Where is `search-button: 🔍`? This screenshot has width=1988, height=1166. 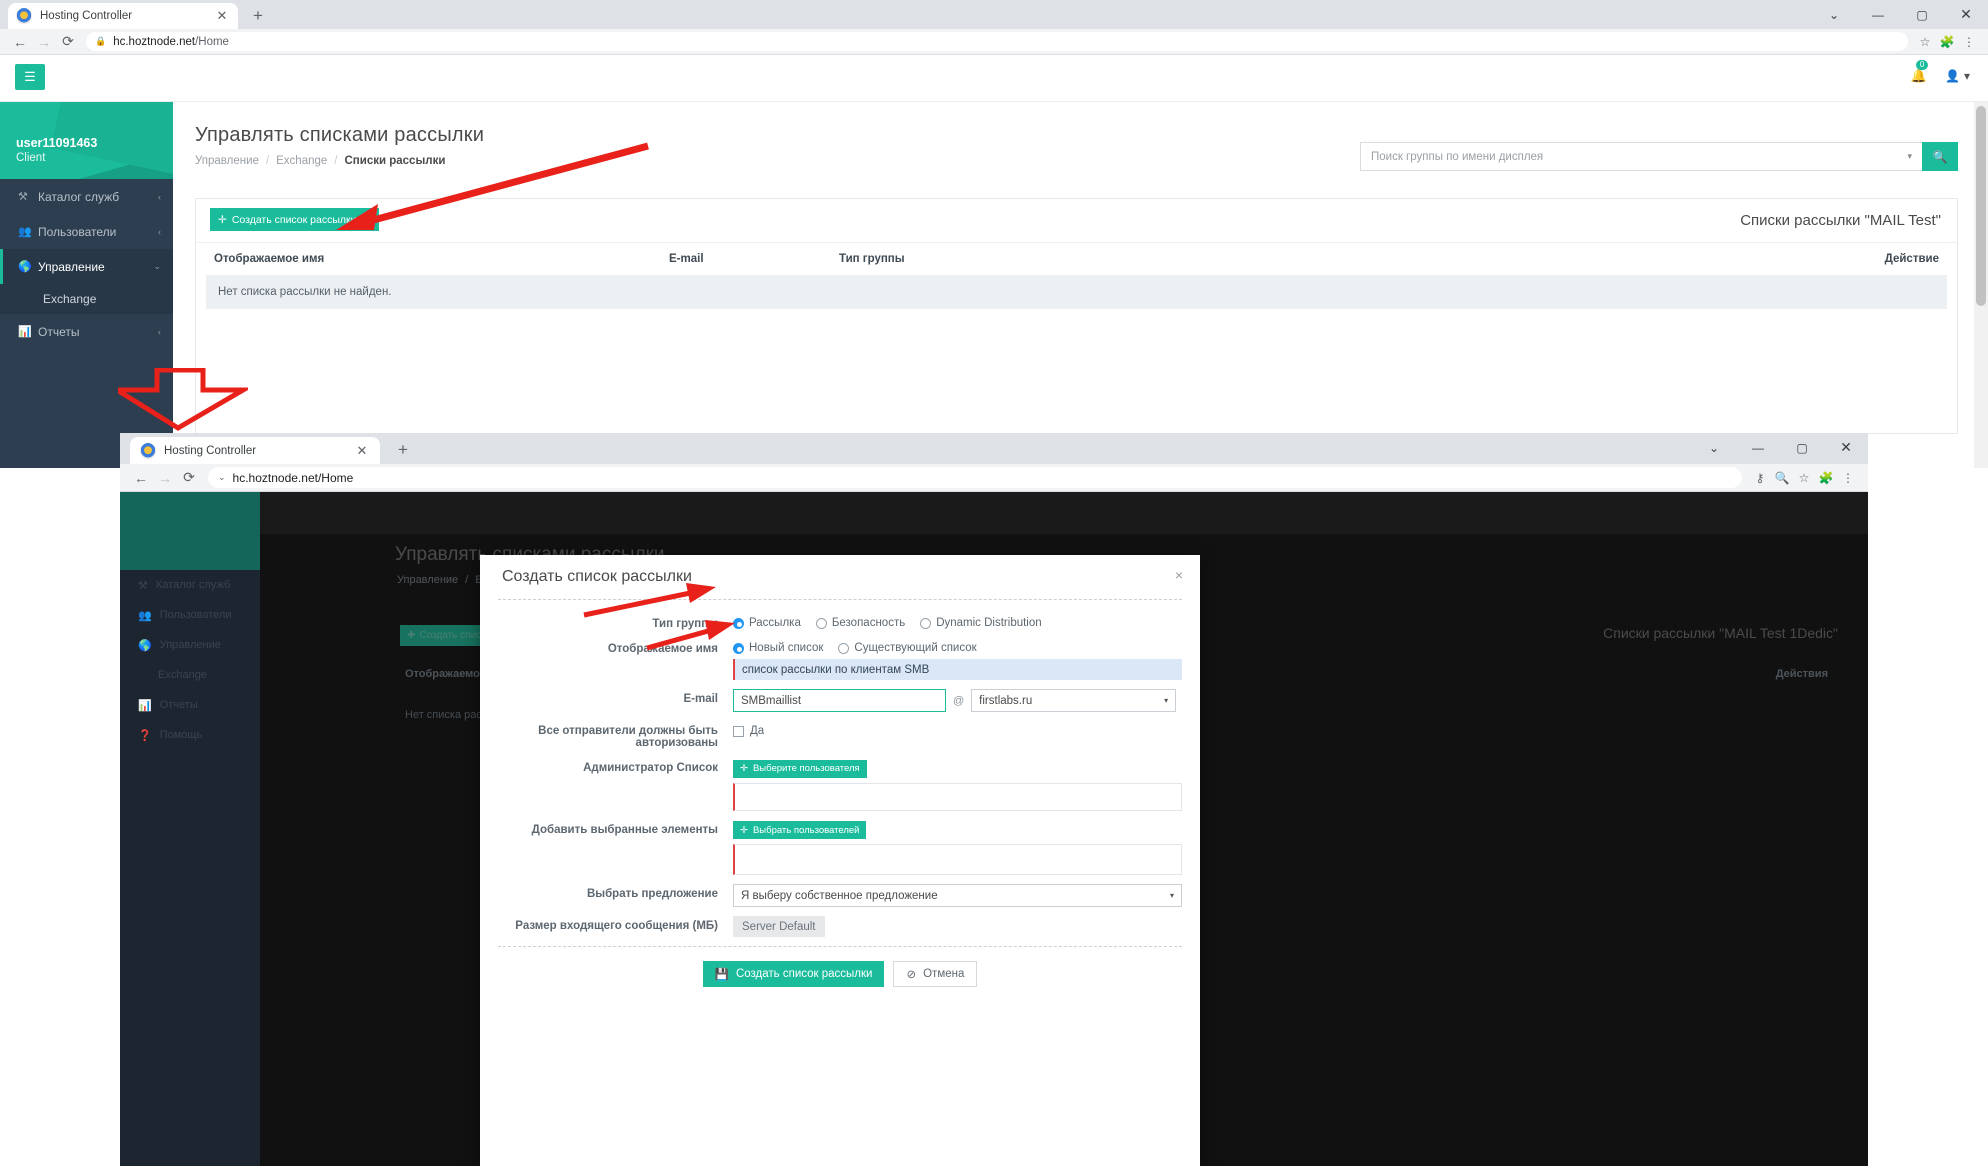 search-button: 🔍 is located at coordinates (1940, 156).